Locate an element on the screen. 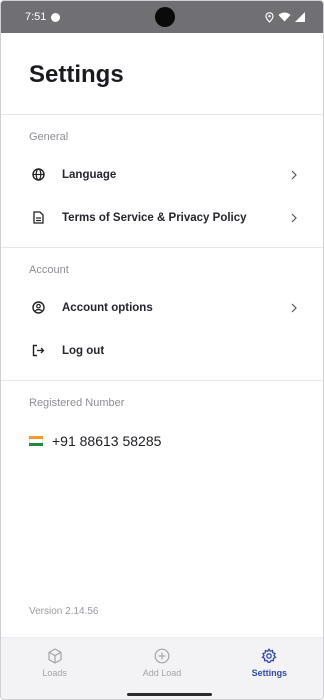  nav-settings: Settings is located at coordinates (269, 668).